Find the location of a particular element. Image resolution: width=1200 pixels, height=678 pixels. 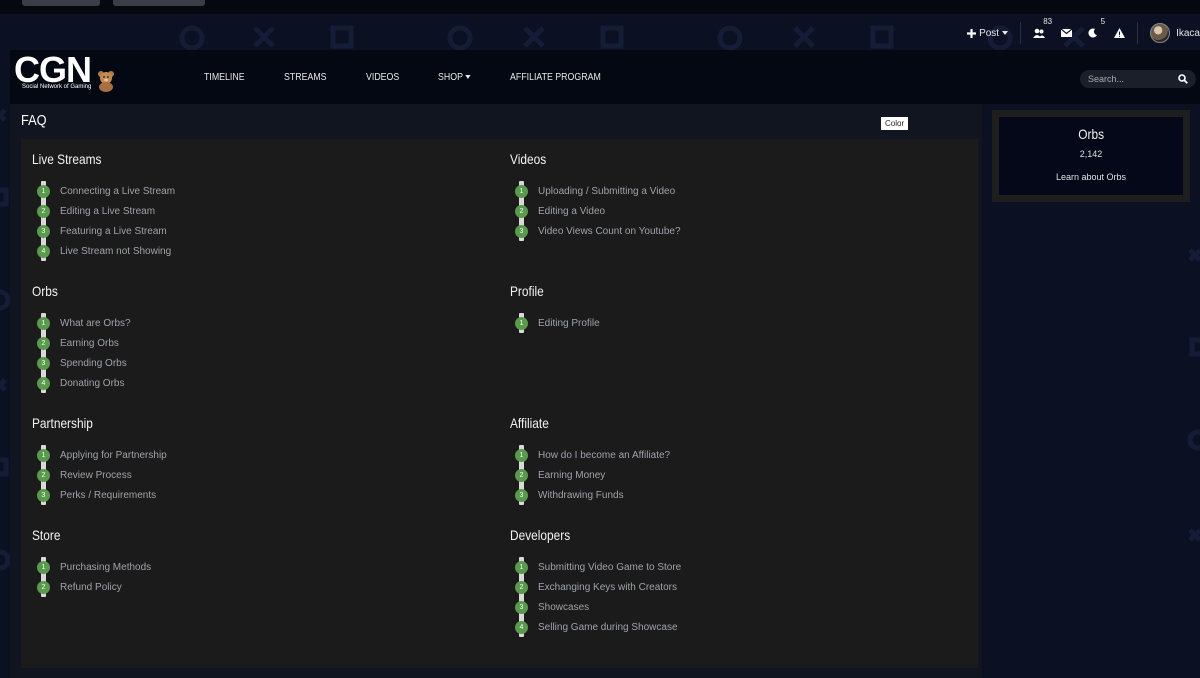

faq-section-heading: Affiliate is located at coordinates (529, 423).